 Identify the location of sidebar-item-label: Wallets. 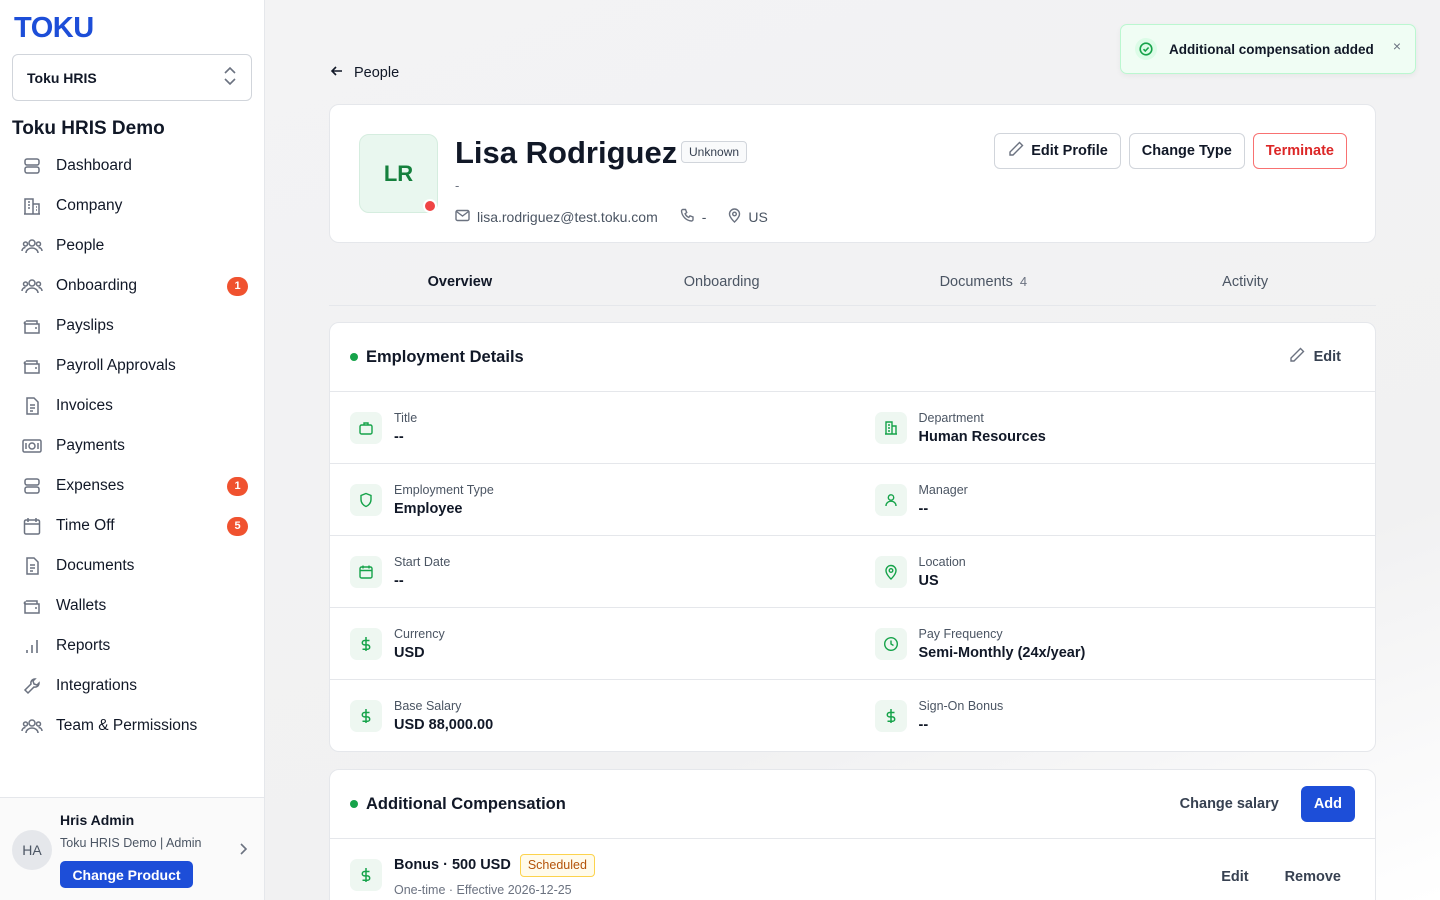
(81, 605).